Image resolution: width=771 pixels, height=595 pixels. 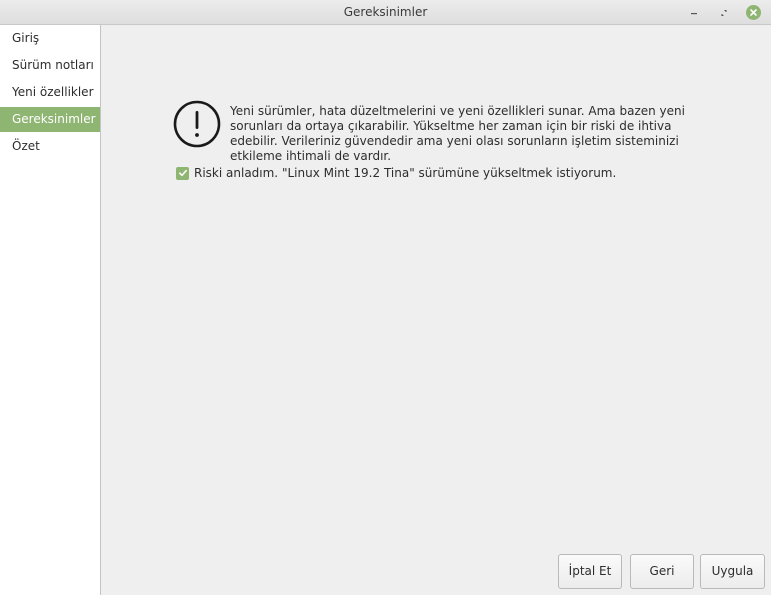 I want to click on close-icon, so click(x=753, y=12).